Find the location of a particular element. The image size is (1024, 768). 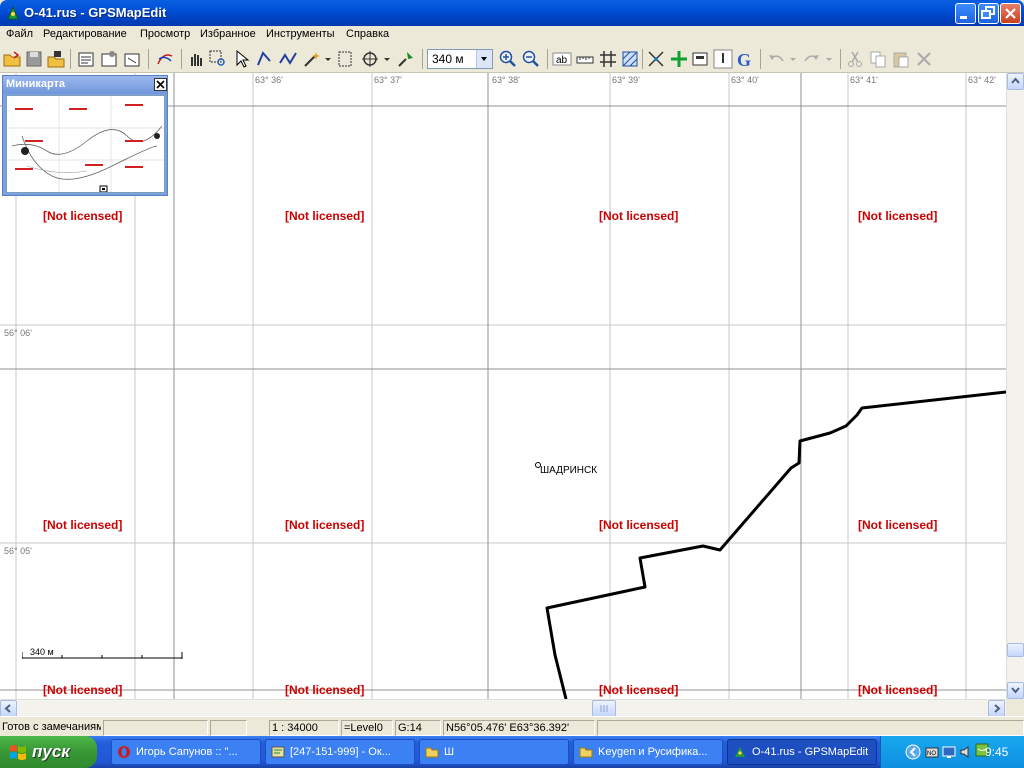

zoom-out-icon is located at coordinates (531, 59).